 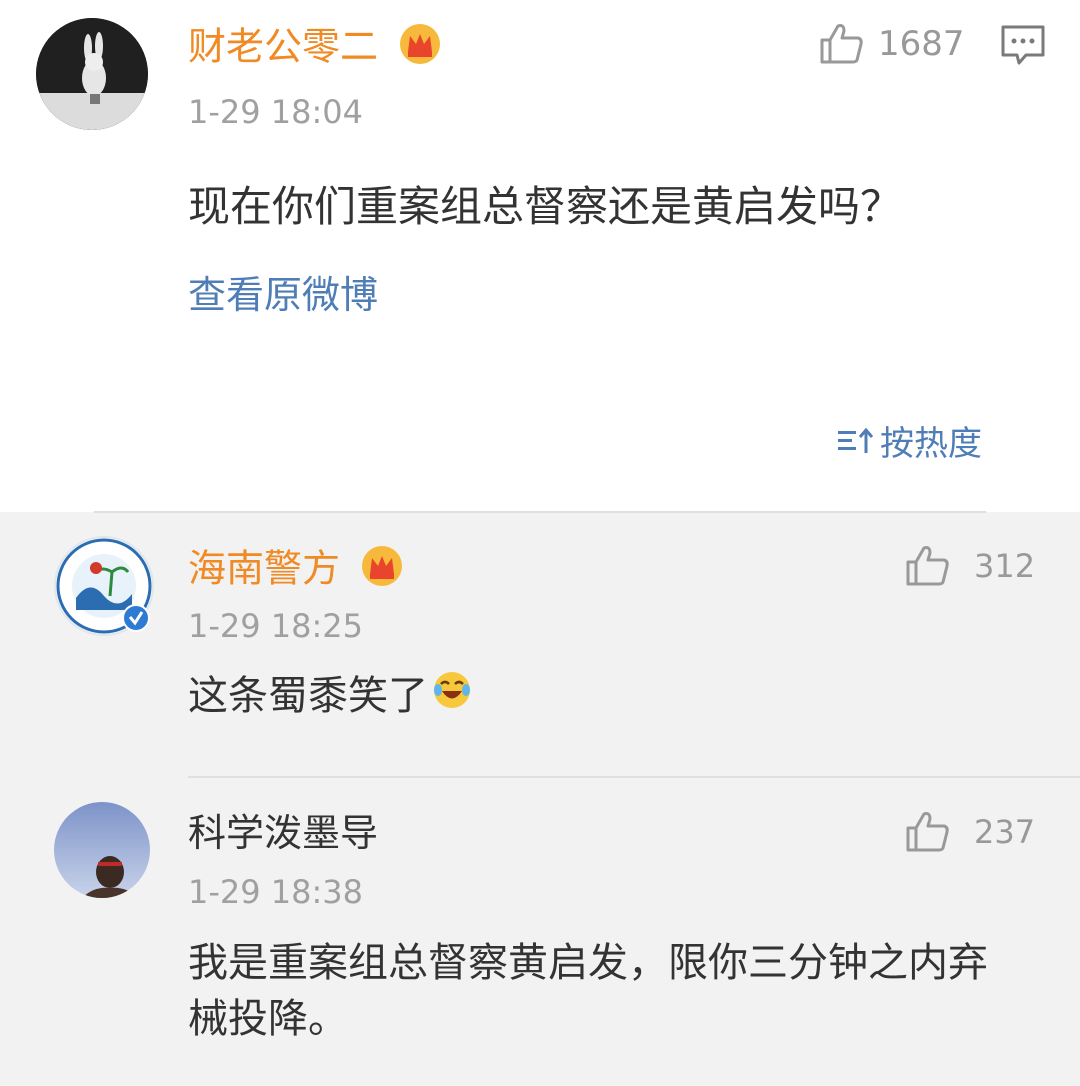 What do you see at coordinates (931, 444) in the screenshot?
I see `sort-label: 按热度` at bounding box center [931, 444].